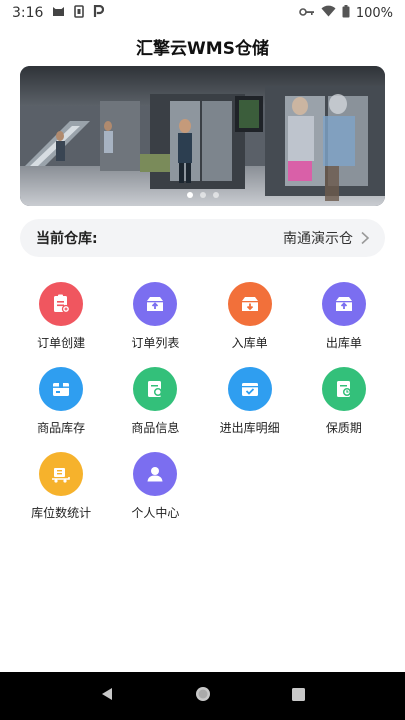  I want to click on menu-item-label: 个人中心, so click(155, 513).